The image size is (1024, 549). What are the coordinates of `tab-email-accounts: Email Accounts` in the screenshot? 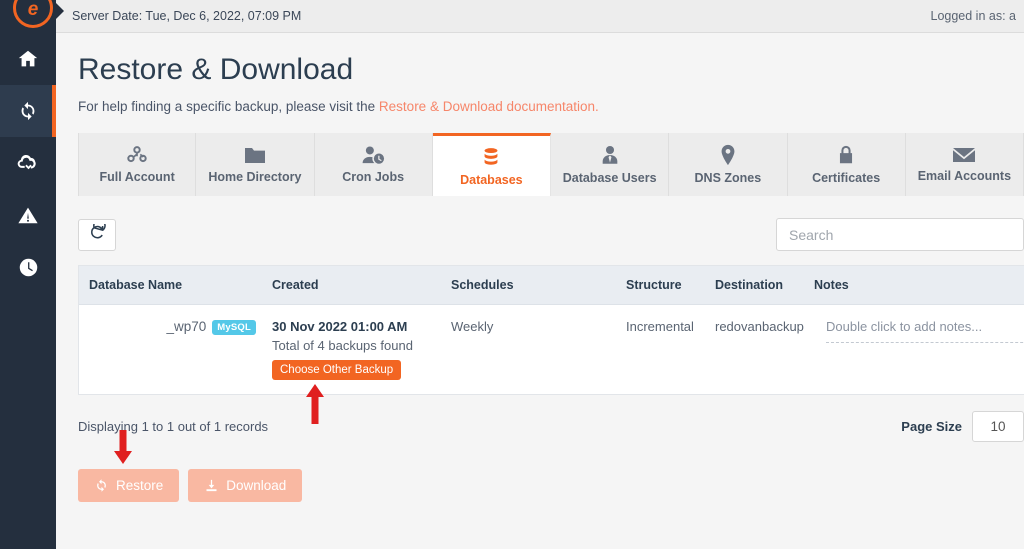 It's located at (964, 164).